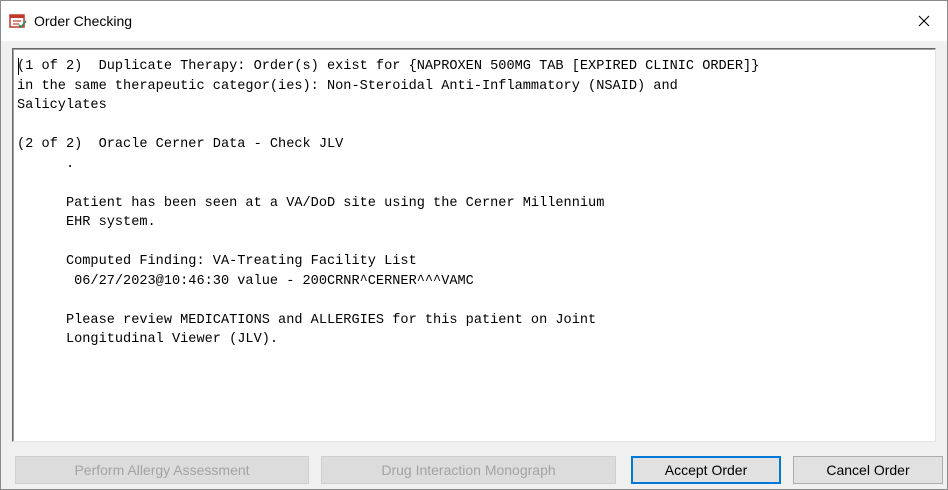 The height and width of the screenshot is (490, 948). I want to click on close-button, so click(924, 21).